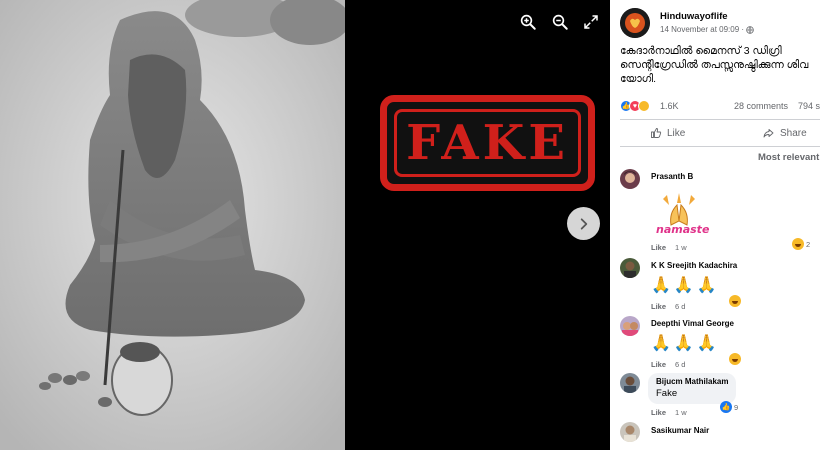  Describe the element at coordinates (720, 211) in the screenshot. I see `comment-item: Prasanth B namaste Like 1 w 2` at that location.